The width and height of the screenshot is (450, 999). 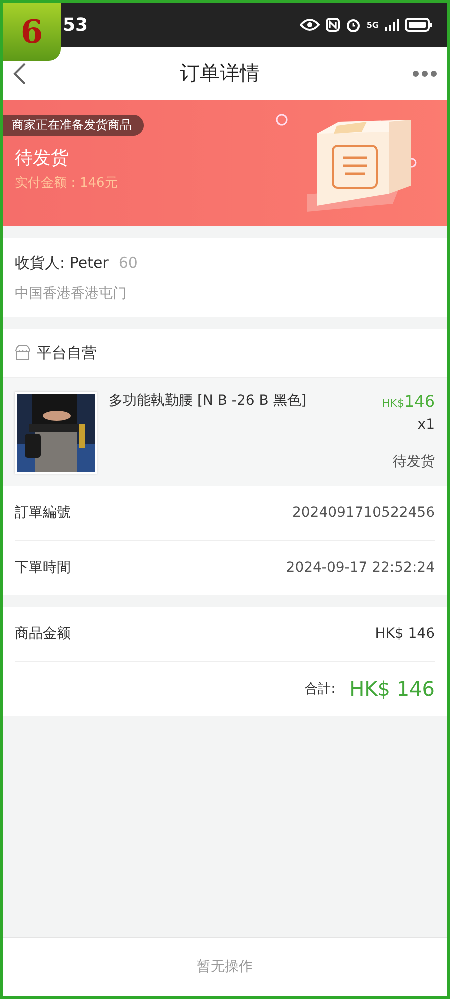 What do you see at coordinates (42, 158) in the screenshot?
I see `order-status: 待发货` at bounding box center [42, 158].